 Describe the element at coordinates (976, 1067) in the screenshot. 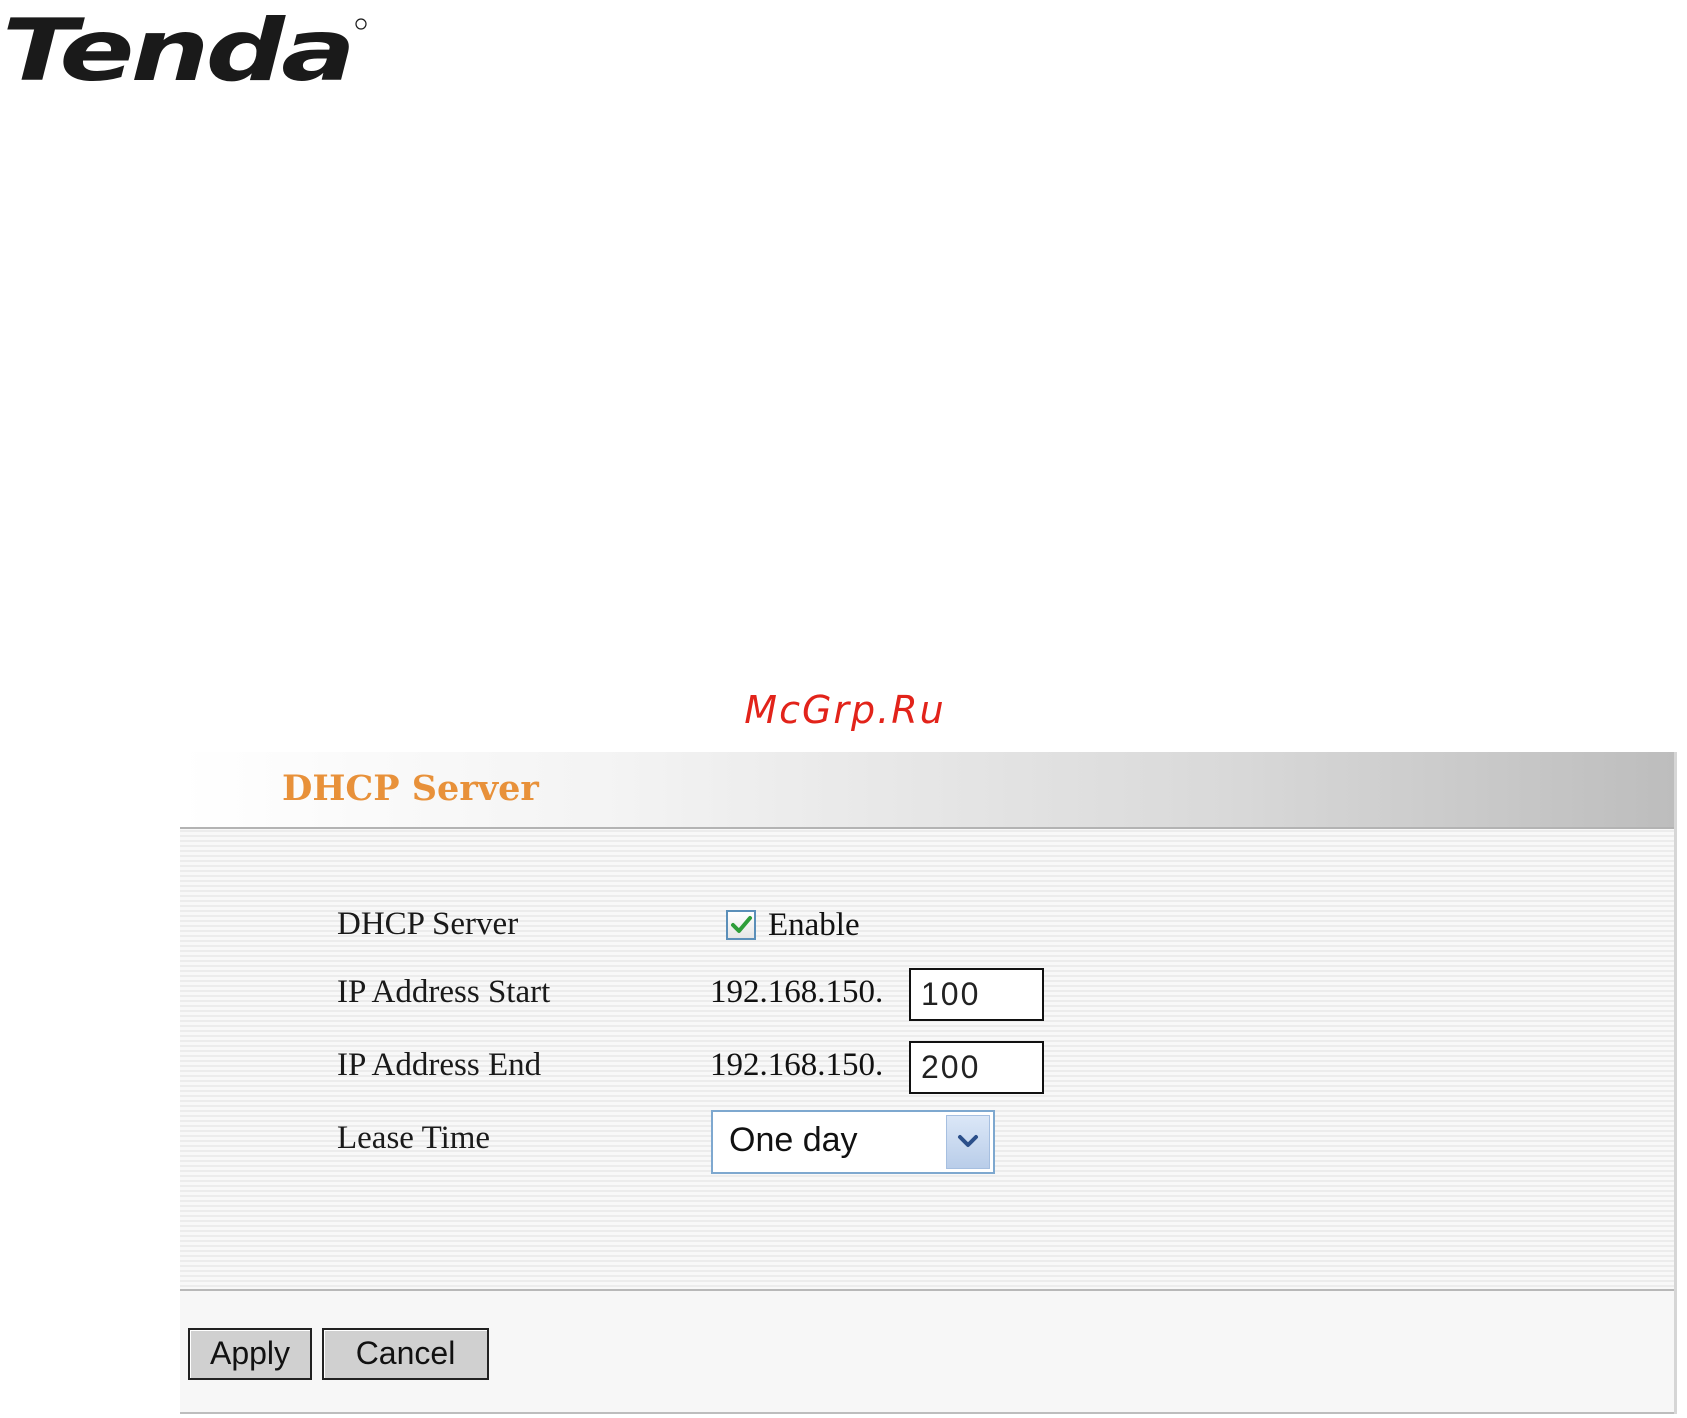

I see `ip-end-input: 200` at that location.